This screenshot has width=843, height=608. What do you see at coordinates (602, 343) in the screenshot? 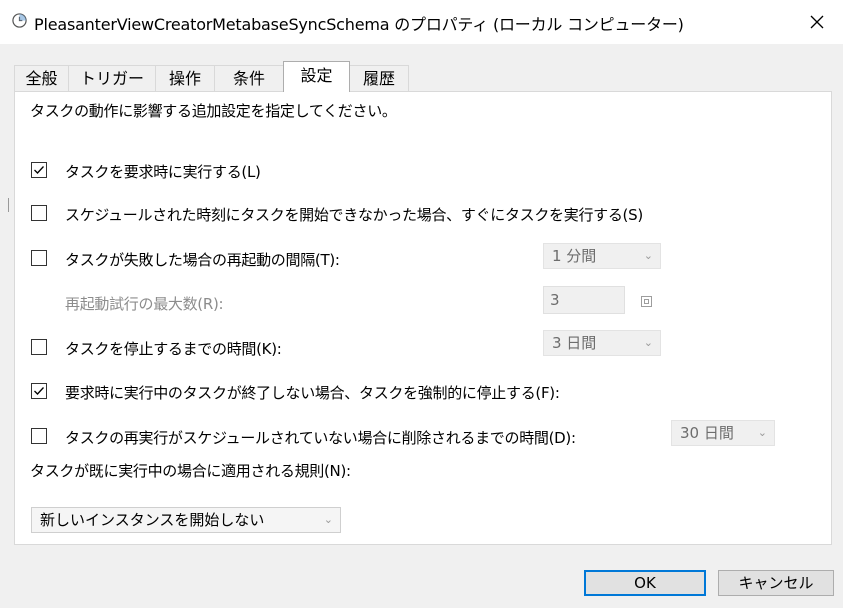
I see `stop-after-select: 3 日間 ⌄` at bounding box center [602, 343].